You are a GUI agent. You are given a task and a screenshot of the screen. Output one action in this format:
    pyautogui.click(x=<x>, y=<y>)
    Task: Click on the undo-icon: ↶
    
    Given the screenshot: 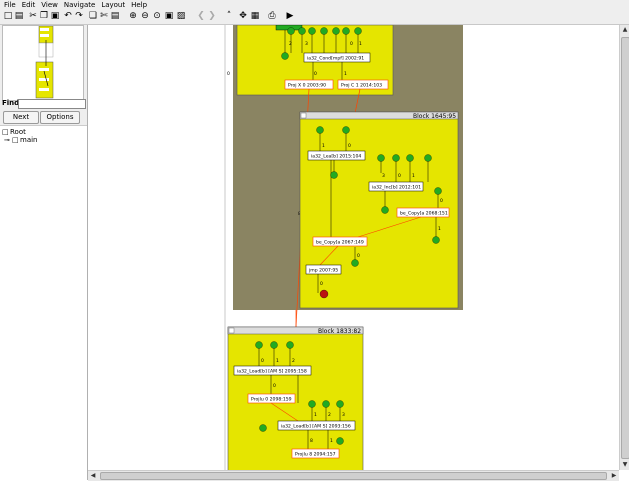 What is the action you would take?
    pyautogui.click(x=68, y=16)
    